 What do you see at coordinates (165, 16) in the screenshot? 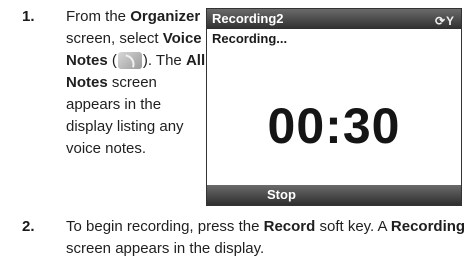
I see `organizer-term: Organizer` at bounding box center [165, 16].